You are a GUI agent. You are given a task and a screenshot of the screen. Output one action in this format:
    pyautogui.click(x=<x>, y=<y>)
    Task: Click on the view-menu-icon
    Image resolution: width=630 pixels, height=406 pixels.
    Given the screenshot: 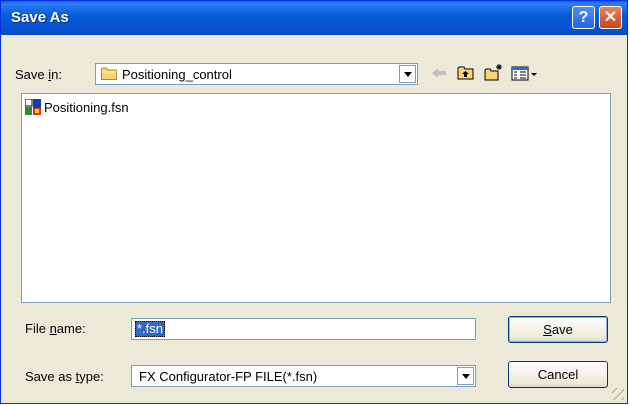 What is the action you would take?
    pyautogui.click(x=524, y=73)
    